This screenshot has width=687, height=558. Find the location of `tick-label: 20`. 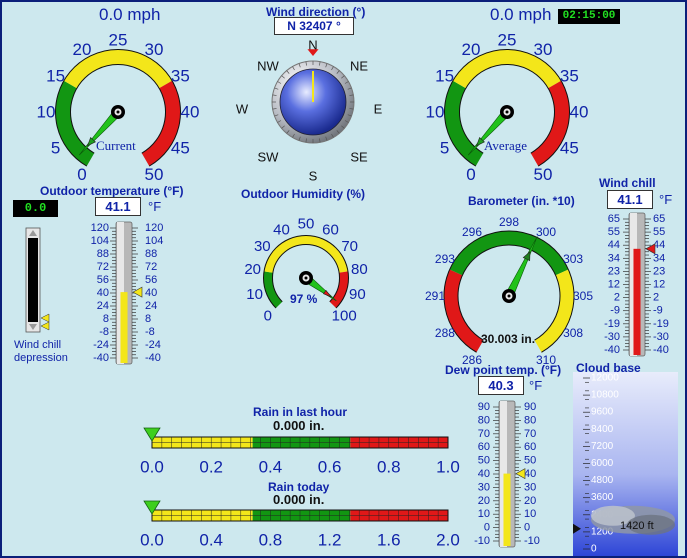

tick-label: 20 is located at coordinates (484, 501).